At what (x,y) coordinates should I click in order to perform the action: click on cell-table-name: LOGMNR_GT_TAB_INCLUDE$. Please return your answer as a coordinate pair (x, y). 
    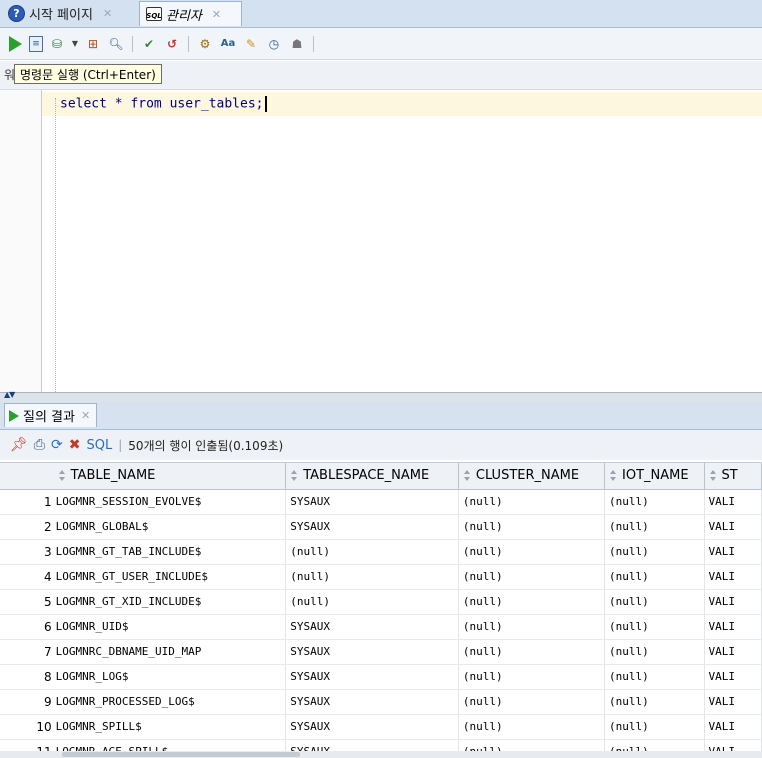
    Looking at the image, I should click on (170, 552).